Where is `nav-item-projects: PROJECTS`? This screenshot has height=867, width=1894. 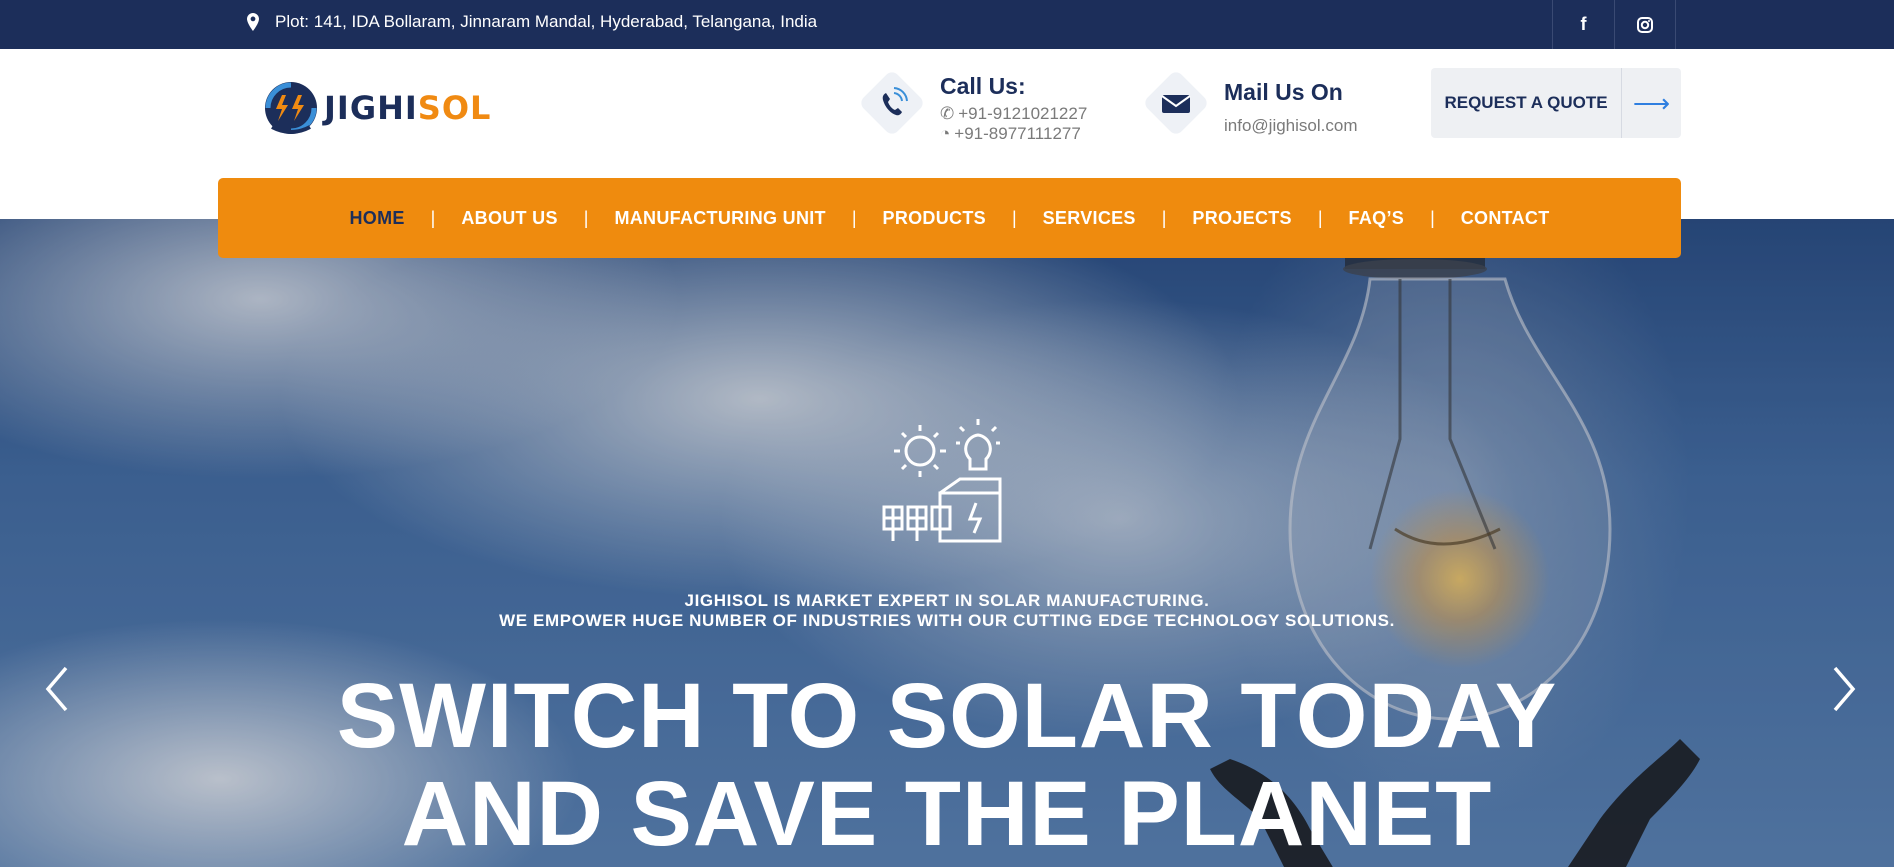 nav-item-projects: PROJECTS is located at coordinates (1241, 218).